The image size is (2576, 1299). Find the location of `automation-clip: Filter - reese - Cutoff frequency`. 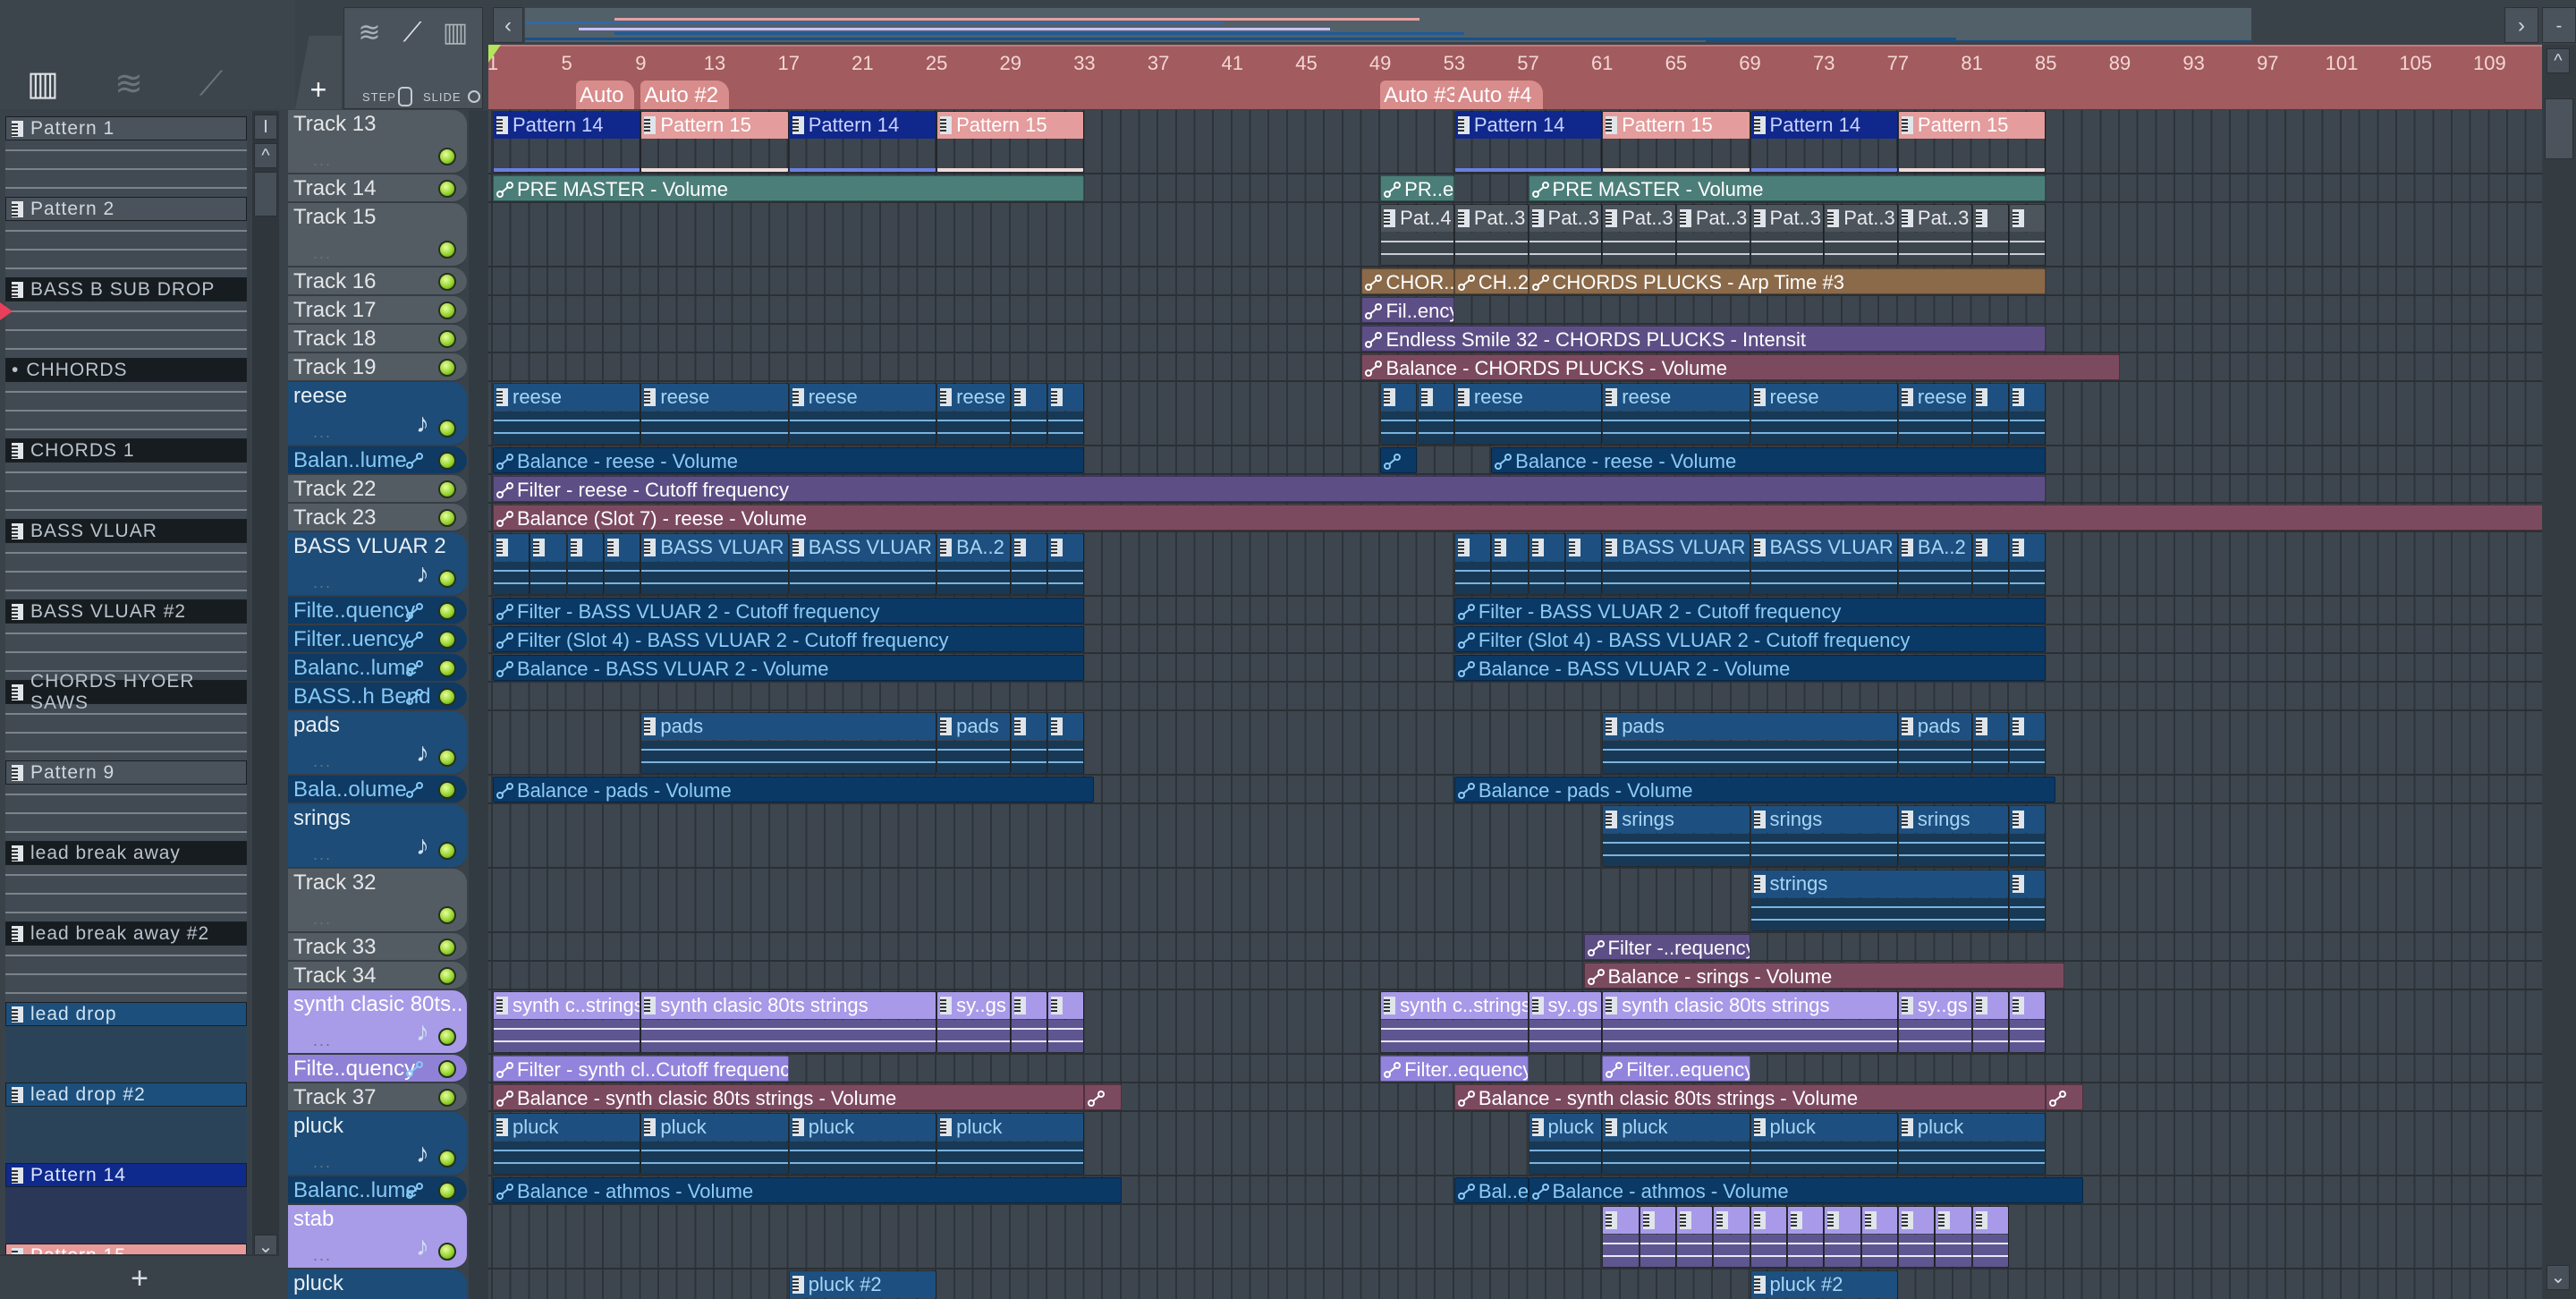

automation-clip: Filter - reese - Cutoff frequency is located at coordinates (1269, 489).